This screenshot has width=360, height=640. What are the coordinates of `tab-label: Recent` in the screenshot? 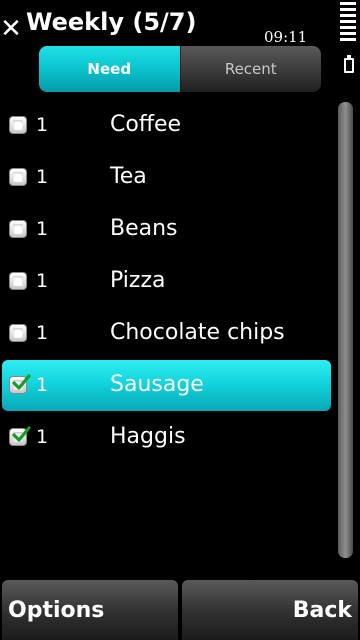 It's located at (250, 69).